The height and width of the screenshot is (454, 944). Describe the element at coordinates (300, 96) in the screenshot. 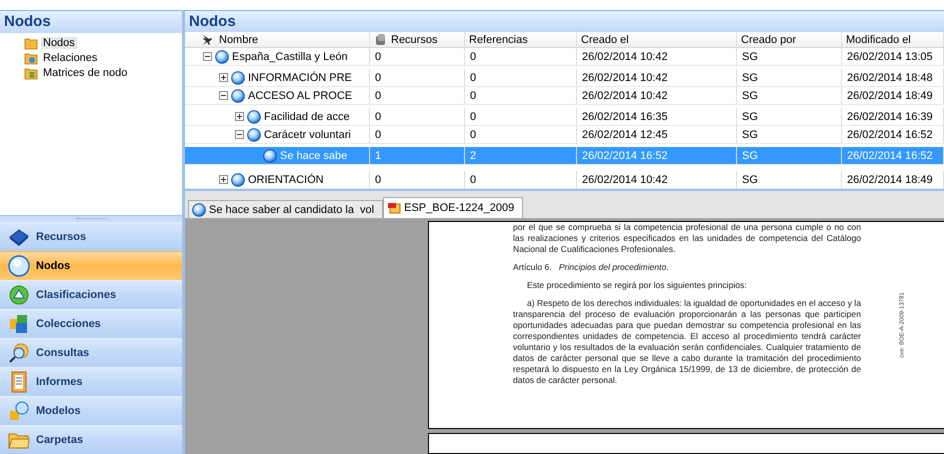

I see `node-name: ACCESO AL PROCE` at that location.